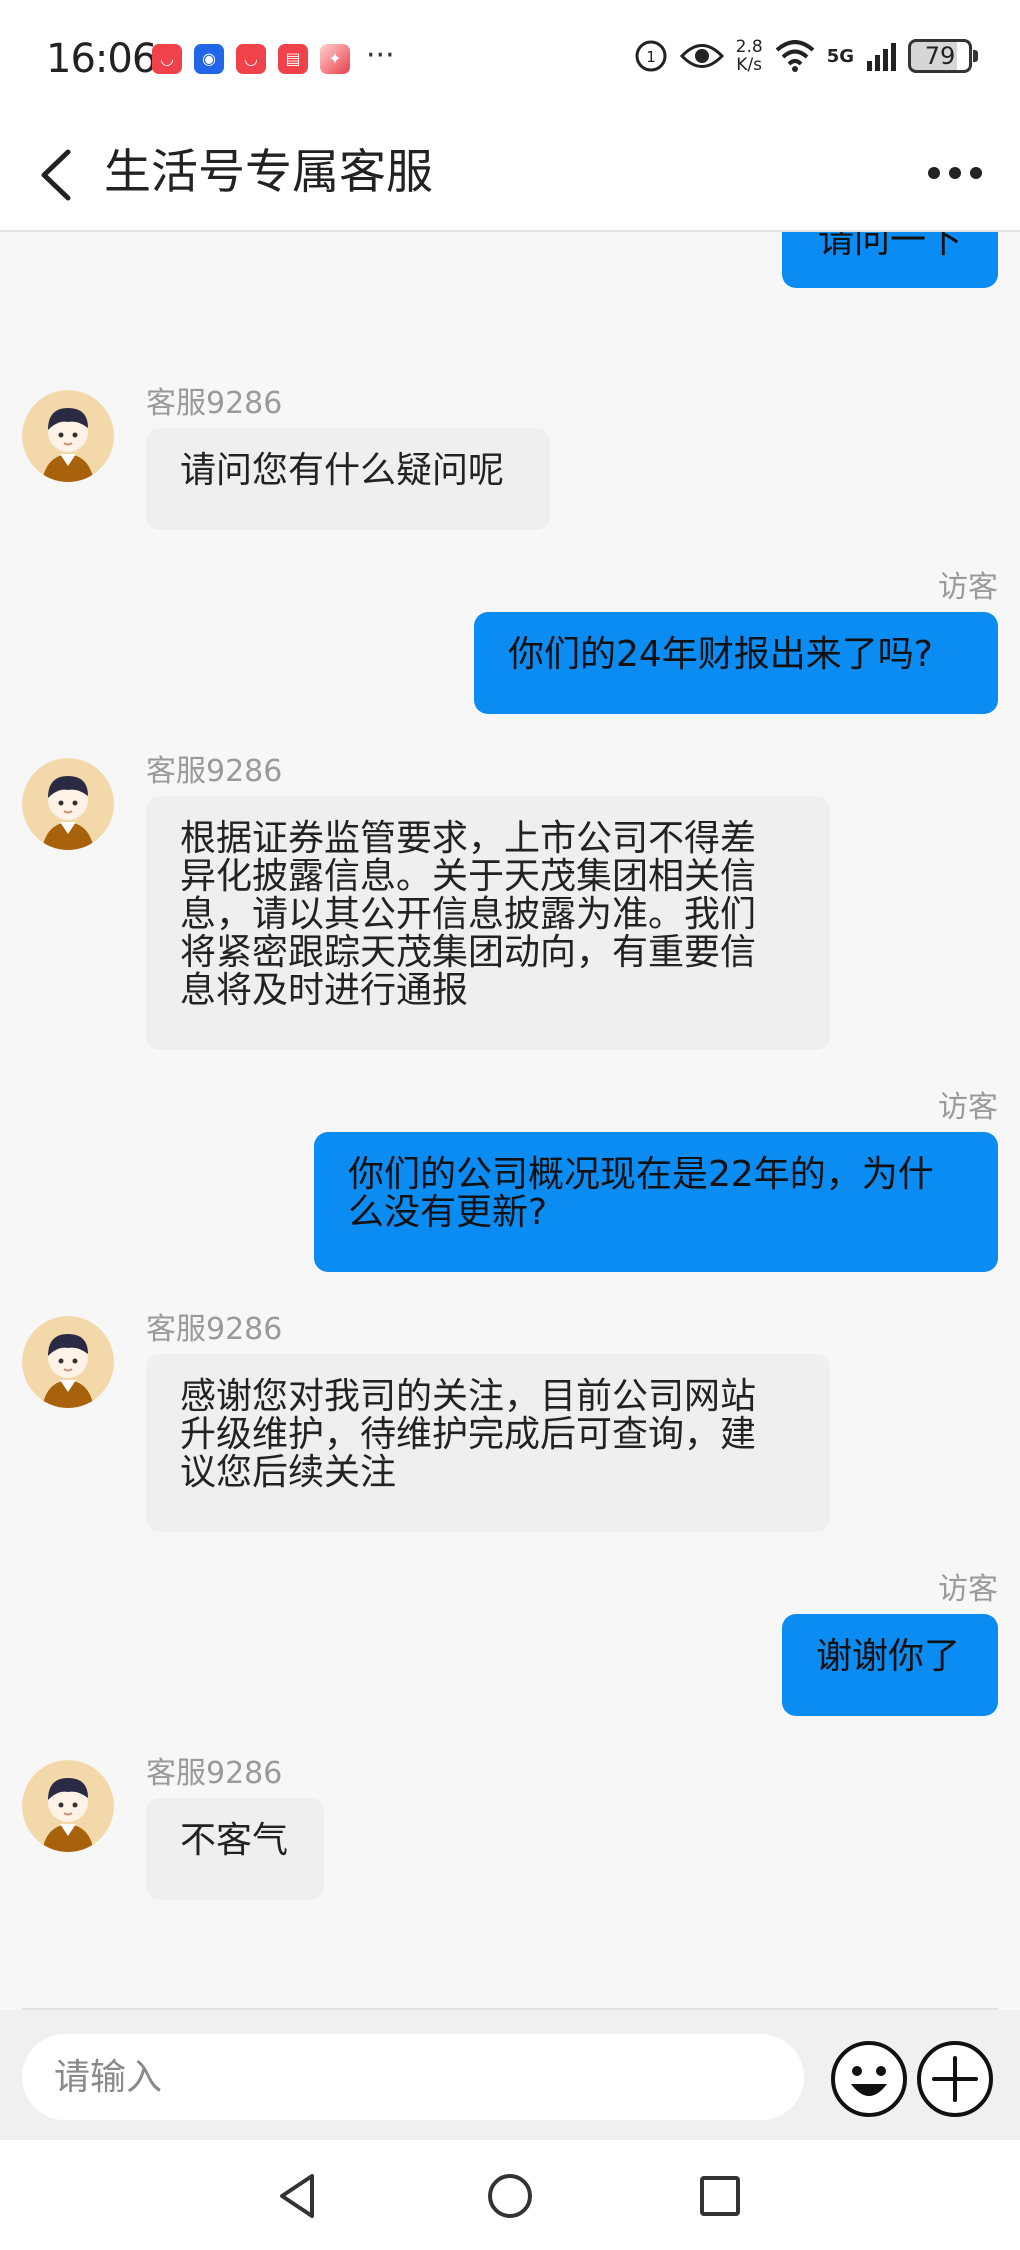 This screenshot has height=2250, width=1020. I want to click on visitor-message-bubble: 你们的24年财报出来了吗?, so click(736, 663).